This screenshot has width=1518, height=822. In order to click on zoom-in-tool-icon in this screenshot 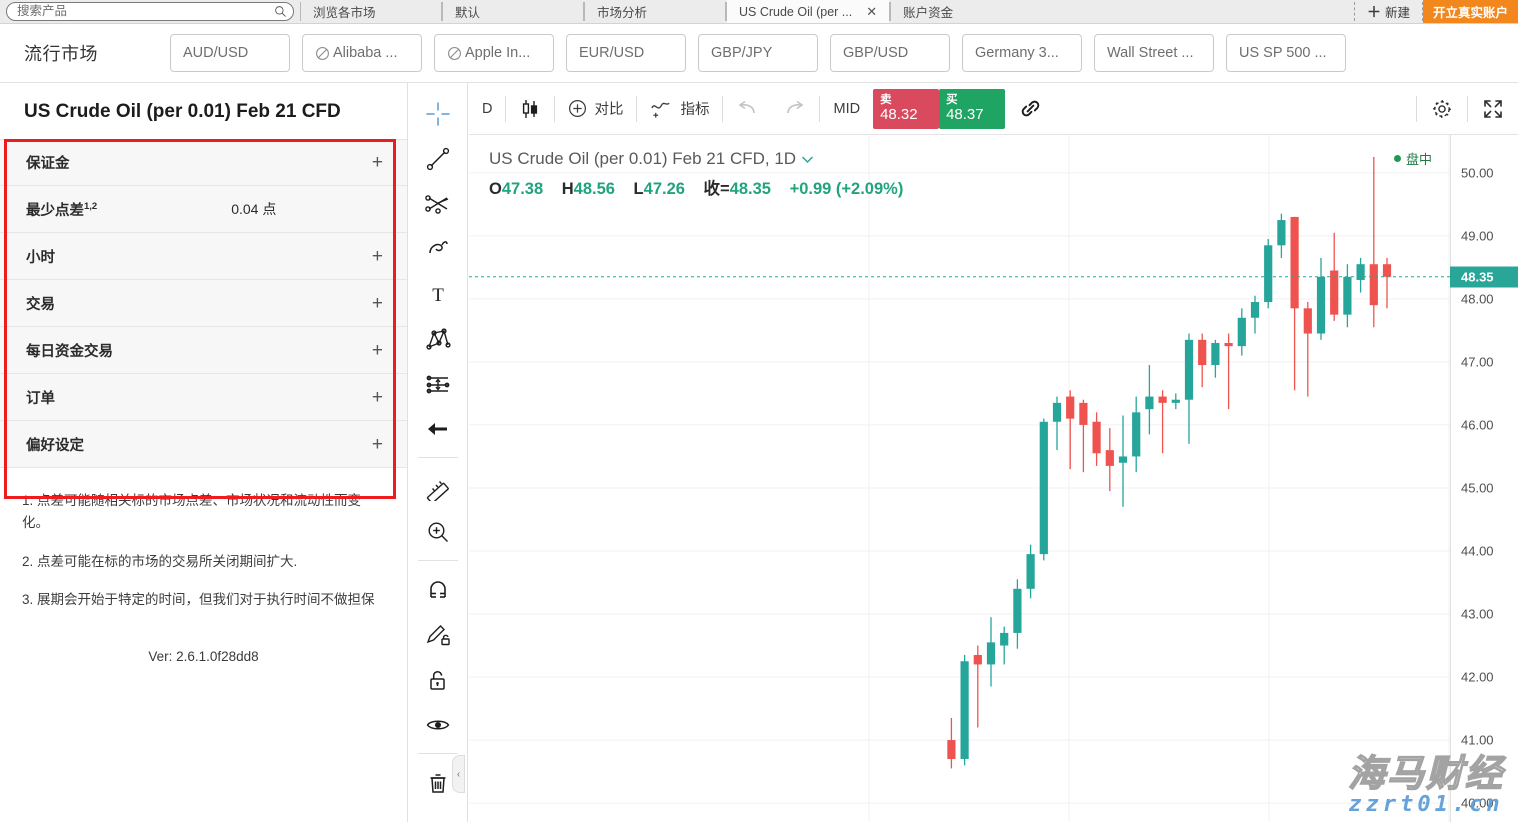, I will do `click(438, 531)`.